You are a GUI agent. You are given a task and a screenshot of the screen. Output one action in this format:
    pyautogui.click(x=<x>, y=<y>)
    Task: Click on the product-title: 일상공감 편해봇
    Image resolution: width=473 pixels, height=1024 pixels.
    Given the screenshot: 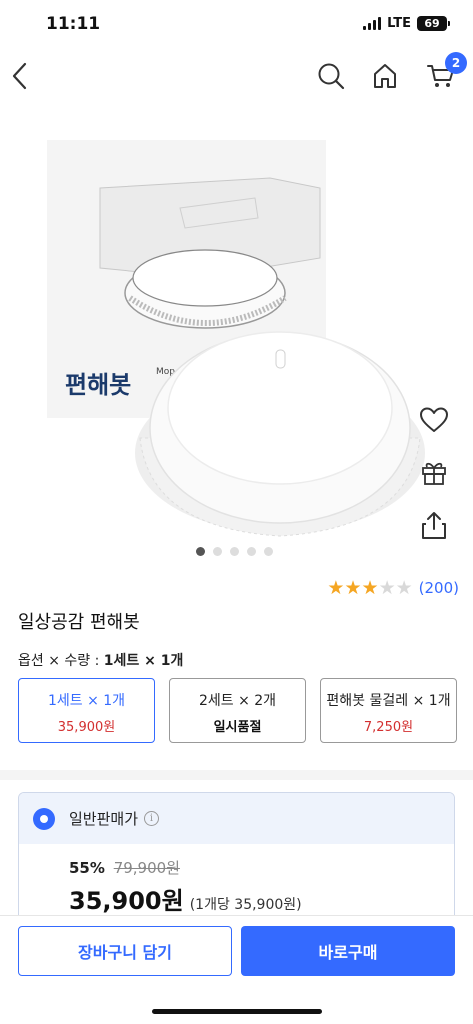 What is the action you would take?
    pyautogui.click(x=79, y=622)
    